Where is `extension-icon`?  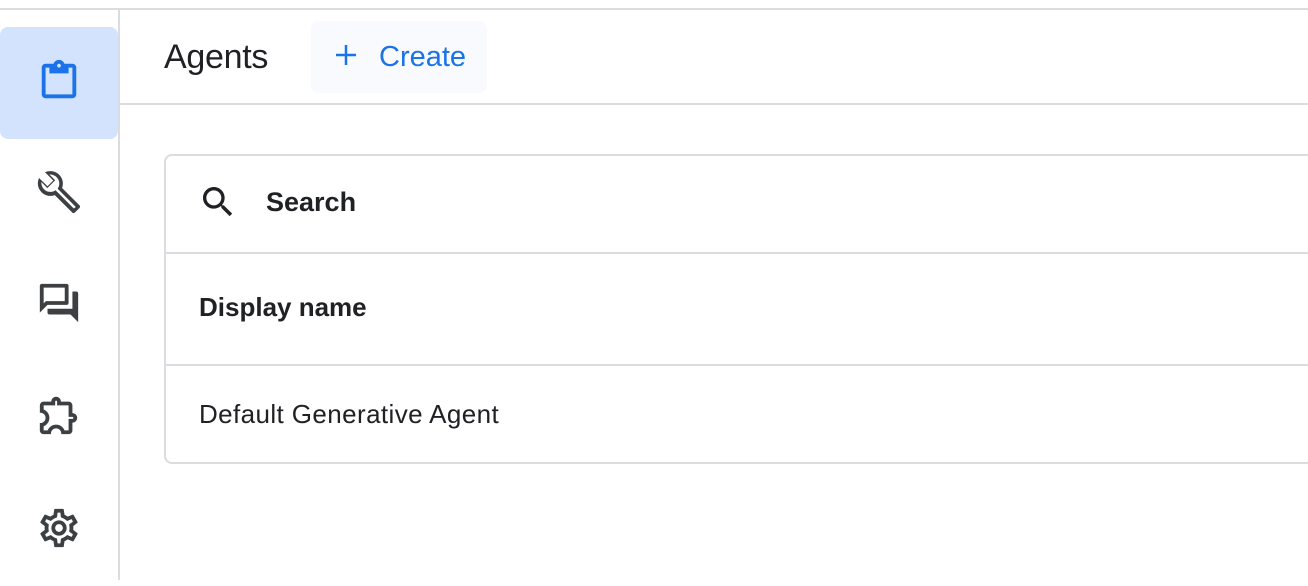
extension-icon is located at coordinates (59, 417).